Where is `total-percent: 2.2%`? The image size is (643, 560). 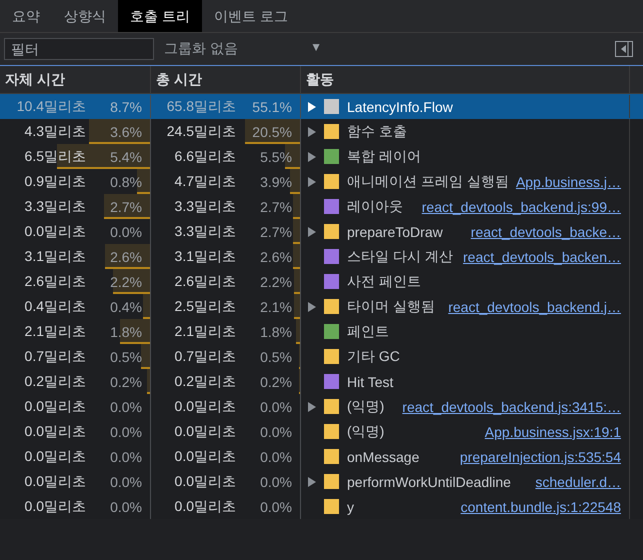 total-percent: 2.2% is located at coordinates (275, 282).